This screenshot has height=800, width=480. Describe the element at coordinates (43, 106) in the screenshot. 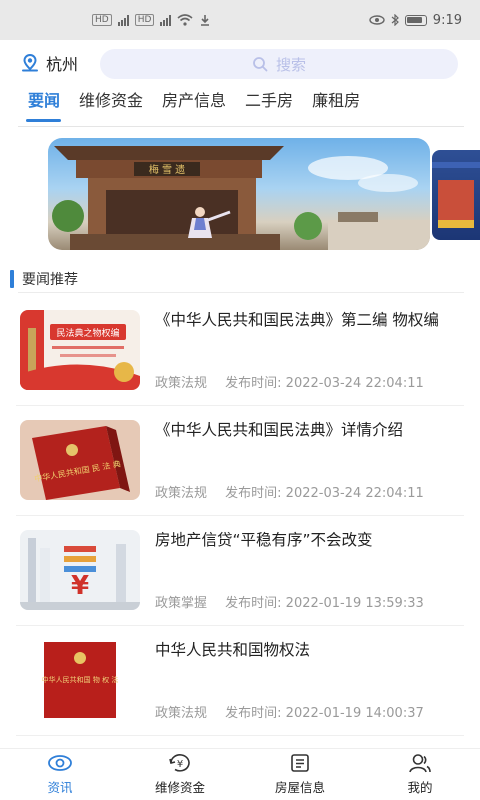

I see `tab-news: 要闻` at that location.